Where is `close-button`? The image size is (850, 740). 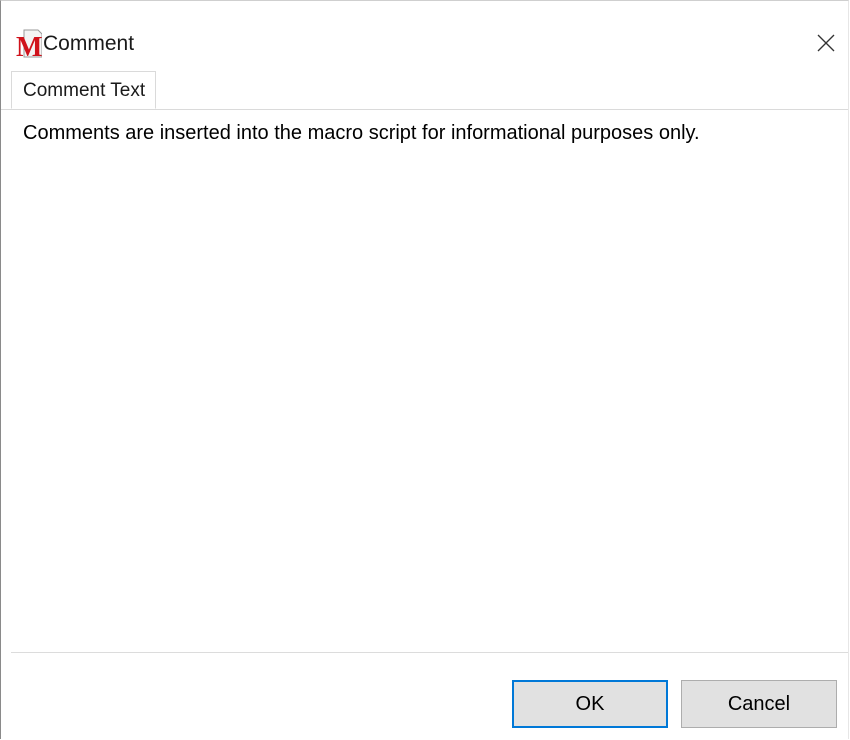
close-button is located at coordinates (826, 43).